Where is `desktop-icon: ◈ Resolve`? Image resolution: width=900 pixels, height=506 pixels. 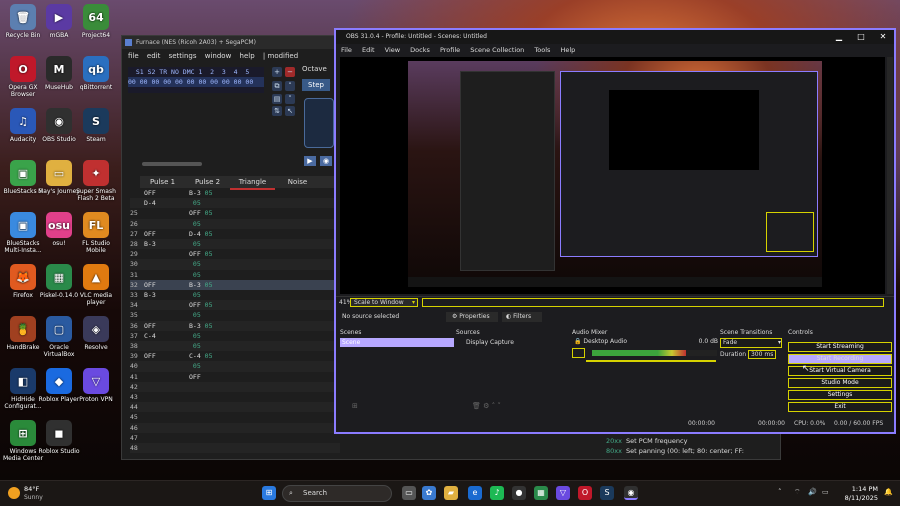
desktop-icon: ◈ Resolve is located at coordinates (96, 333).